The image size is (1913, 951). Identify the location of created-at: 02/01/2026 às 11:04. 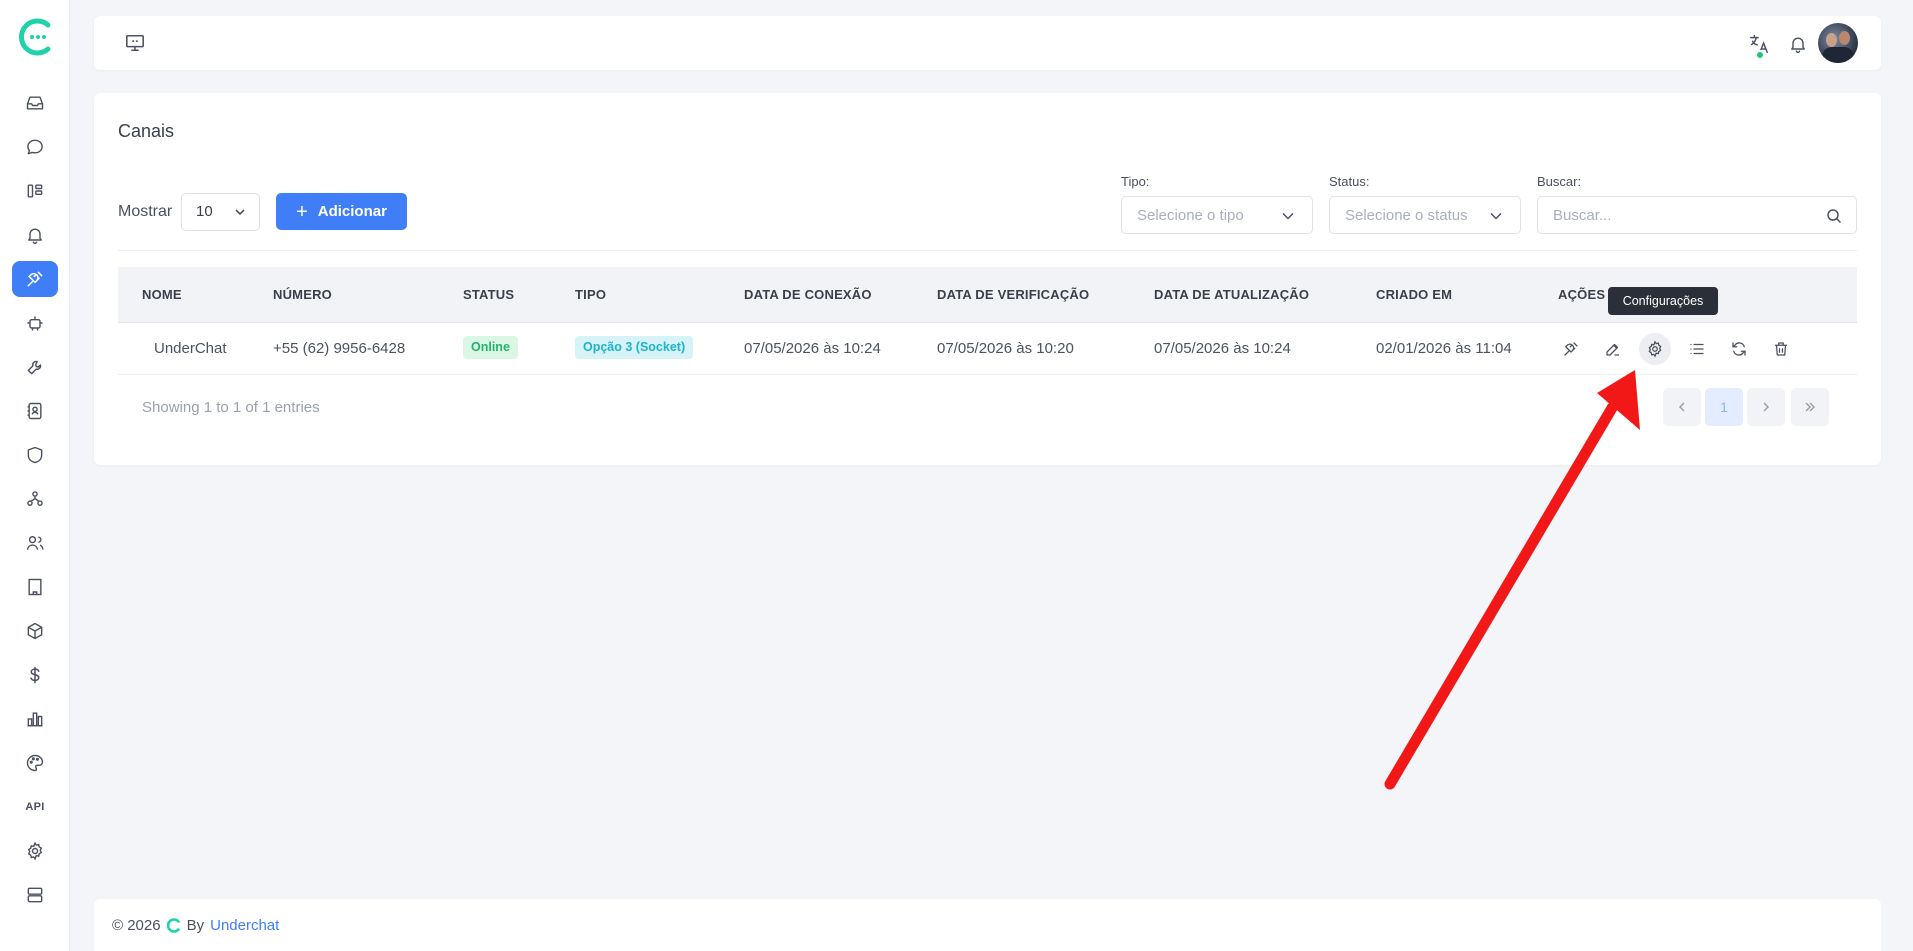
(1444, 348).